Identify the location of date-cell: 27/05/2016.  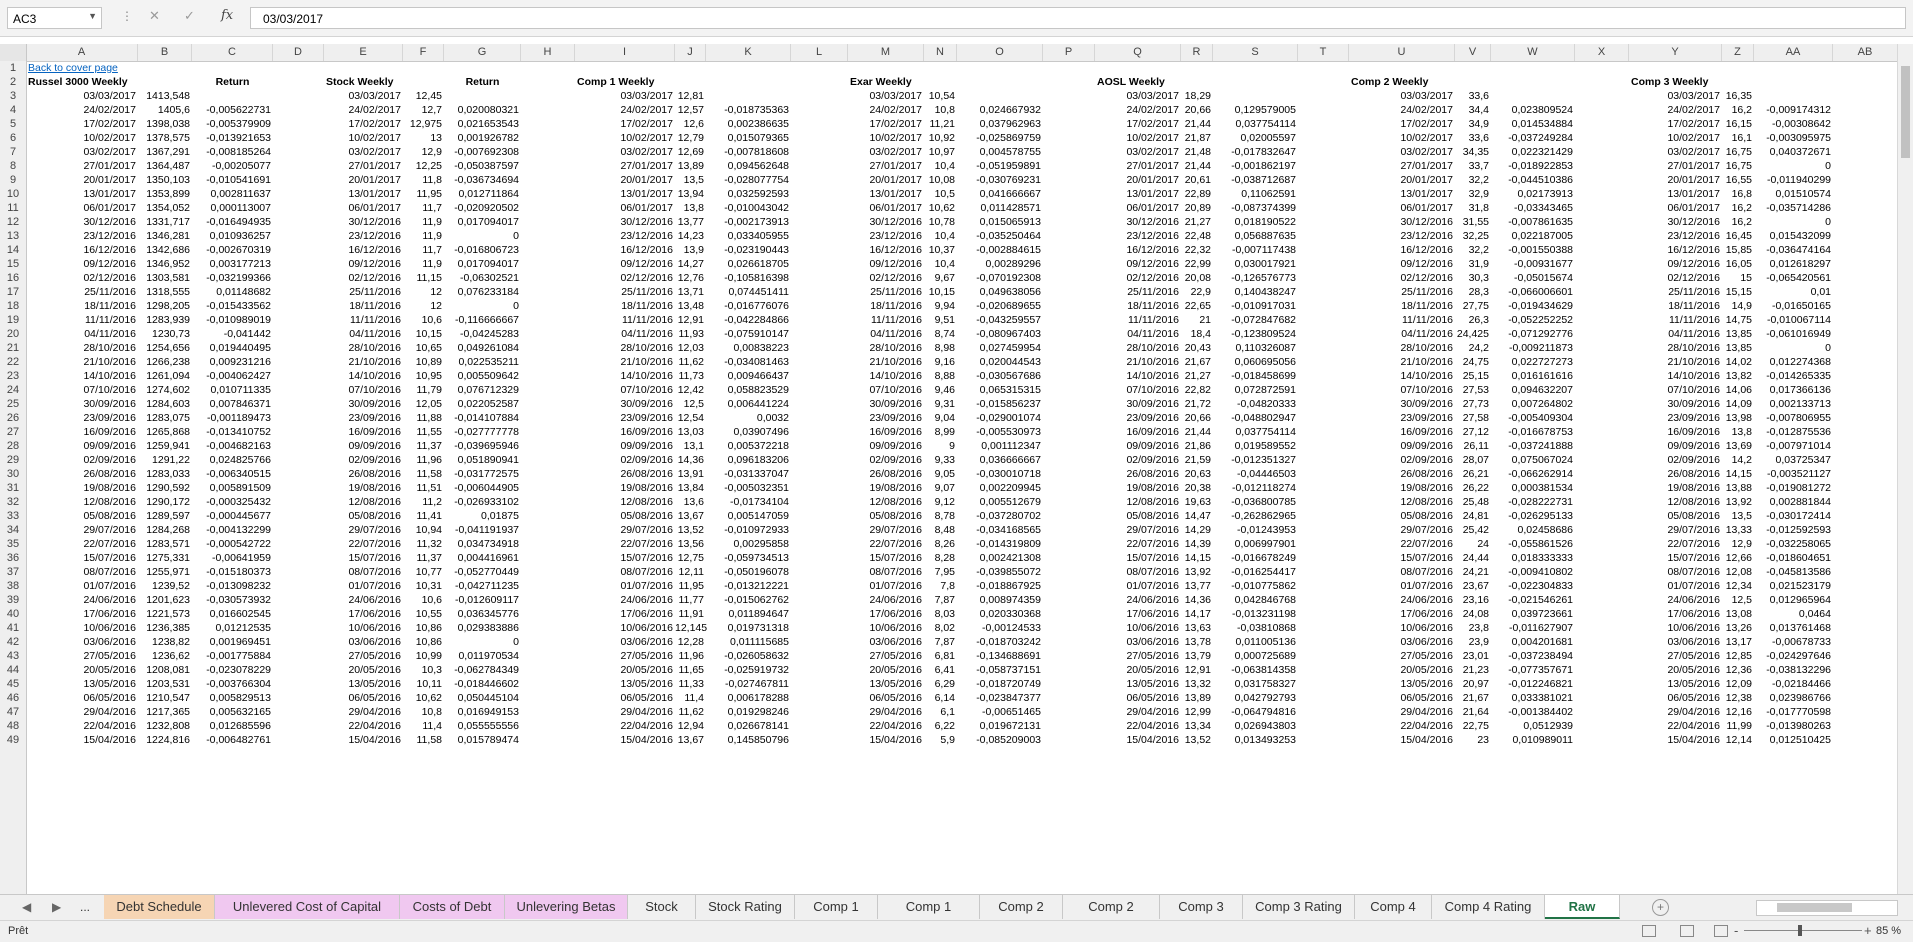
(362, 656).